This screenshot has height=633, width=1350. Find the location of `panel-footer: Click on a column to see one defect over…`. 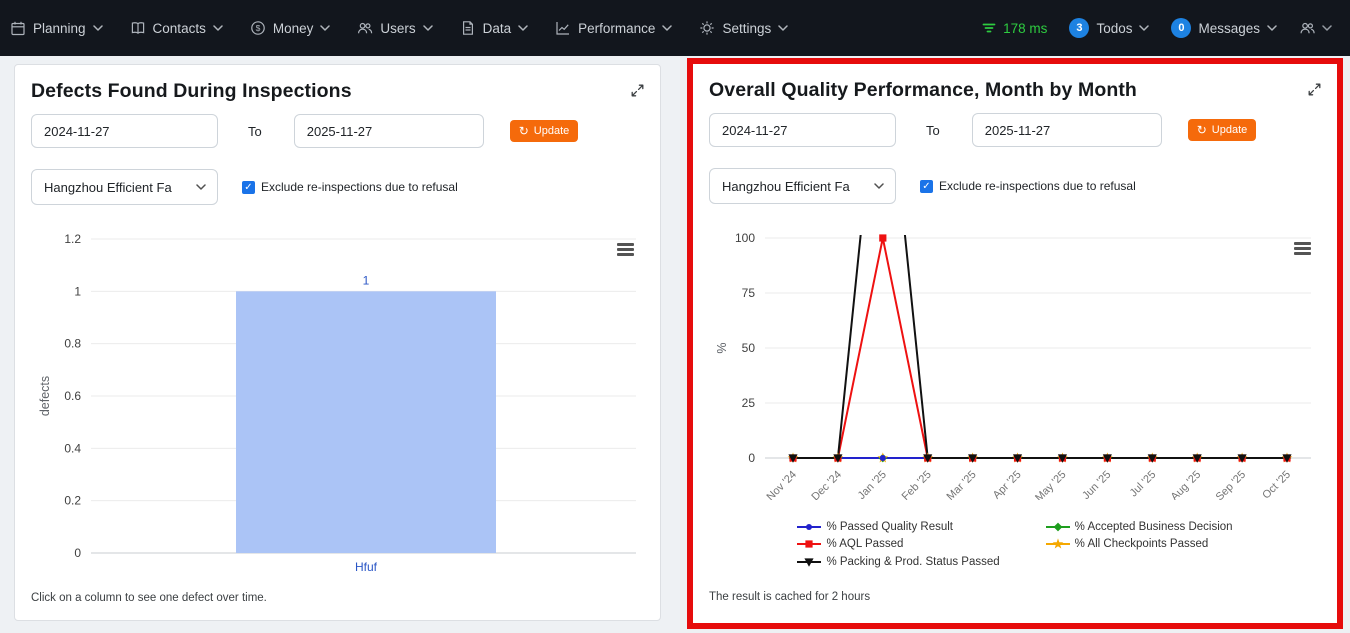

panel-footer: Click on a column to see one defect over… is located at coordinates (149, 598).